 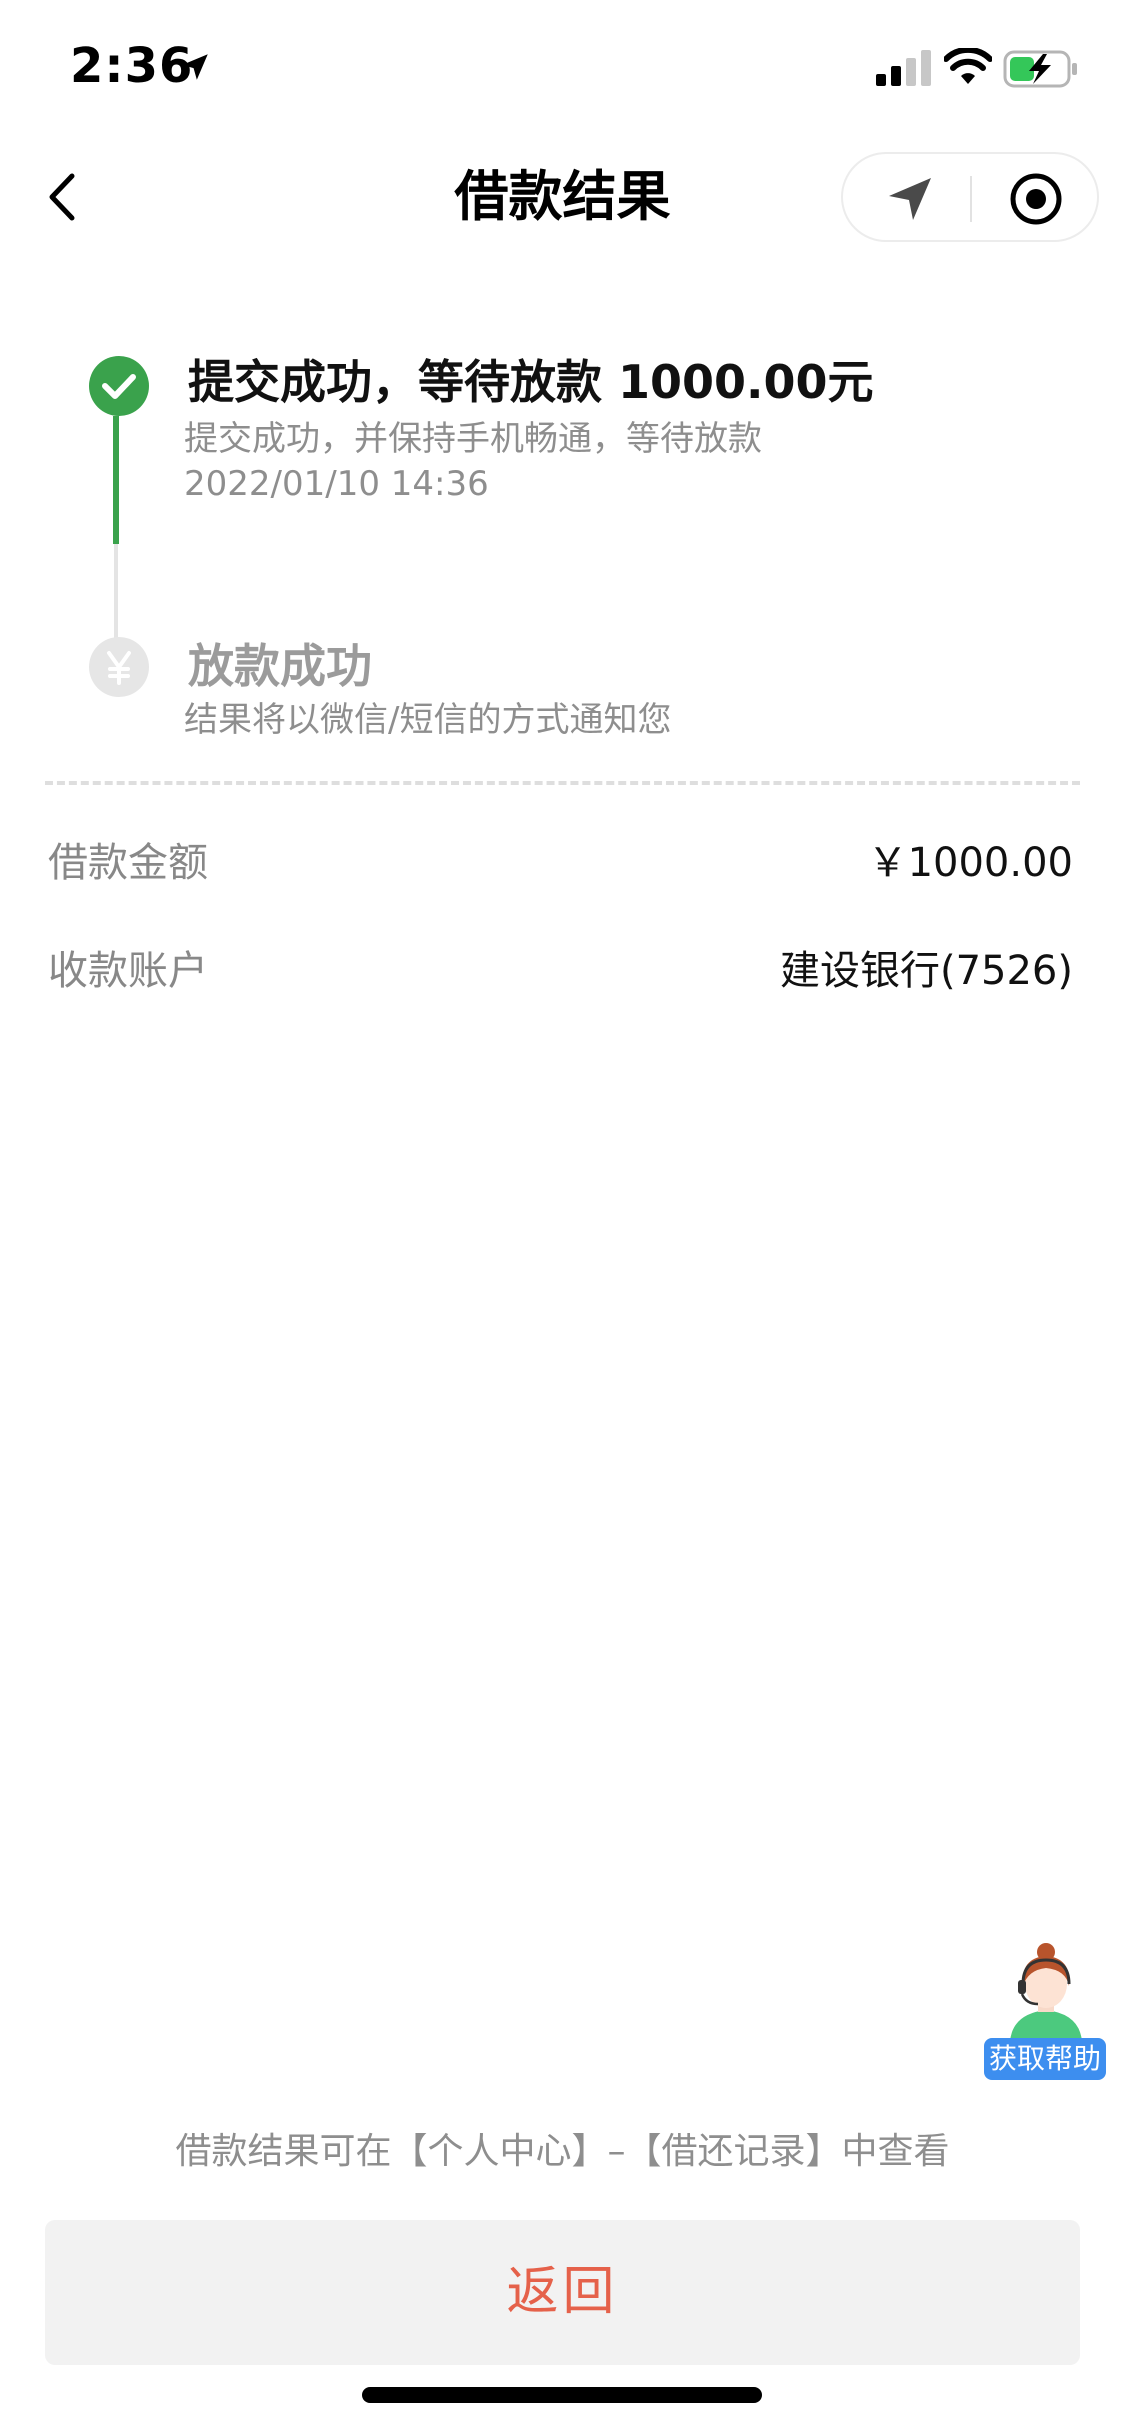 What do you see at coordinates (128, 971) in the screenshot?
I see `receiving-account-label: 收款账户` at bounding box center [128, 971].